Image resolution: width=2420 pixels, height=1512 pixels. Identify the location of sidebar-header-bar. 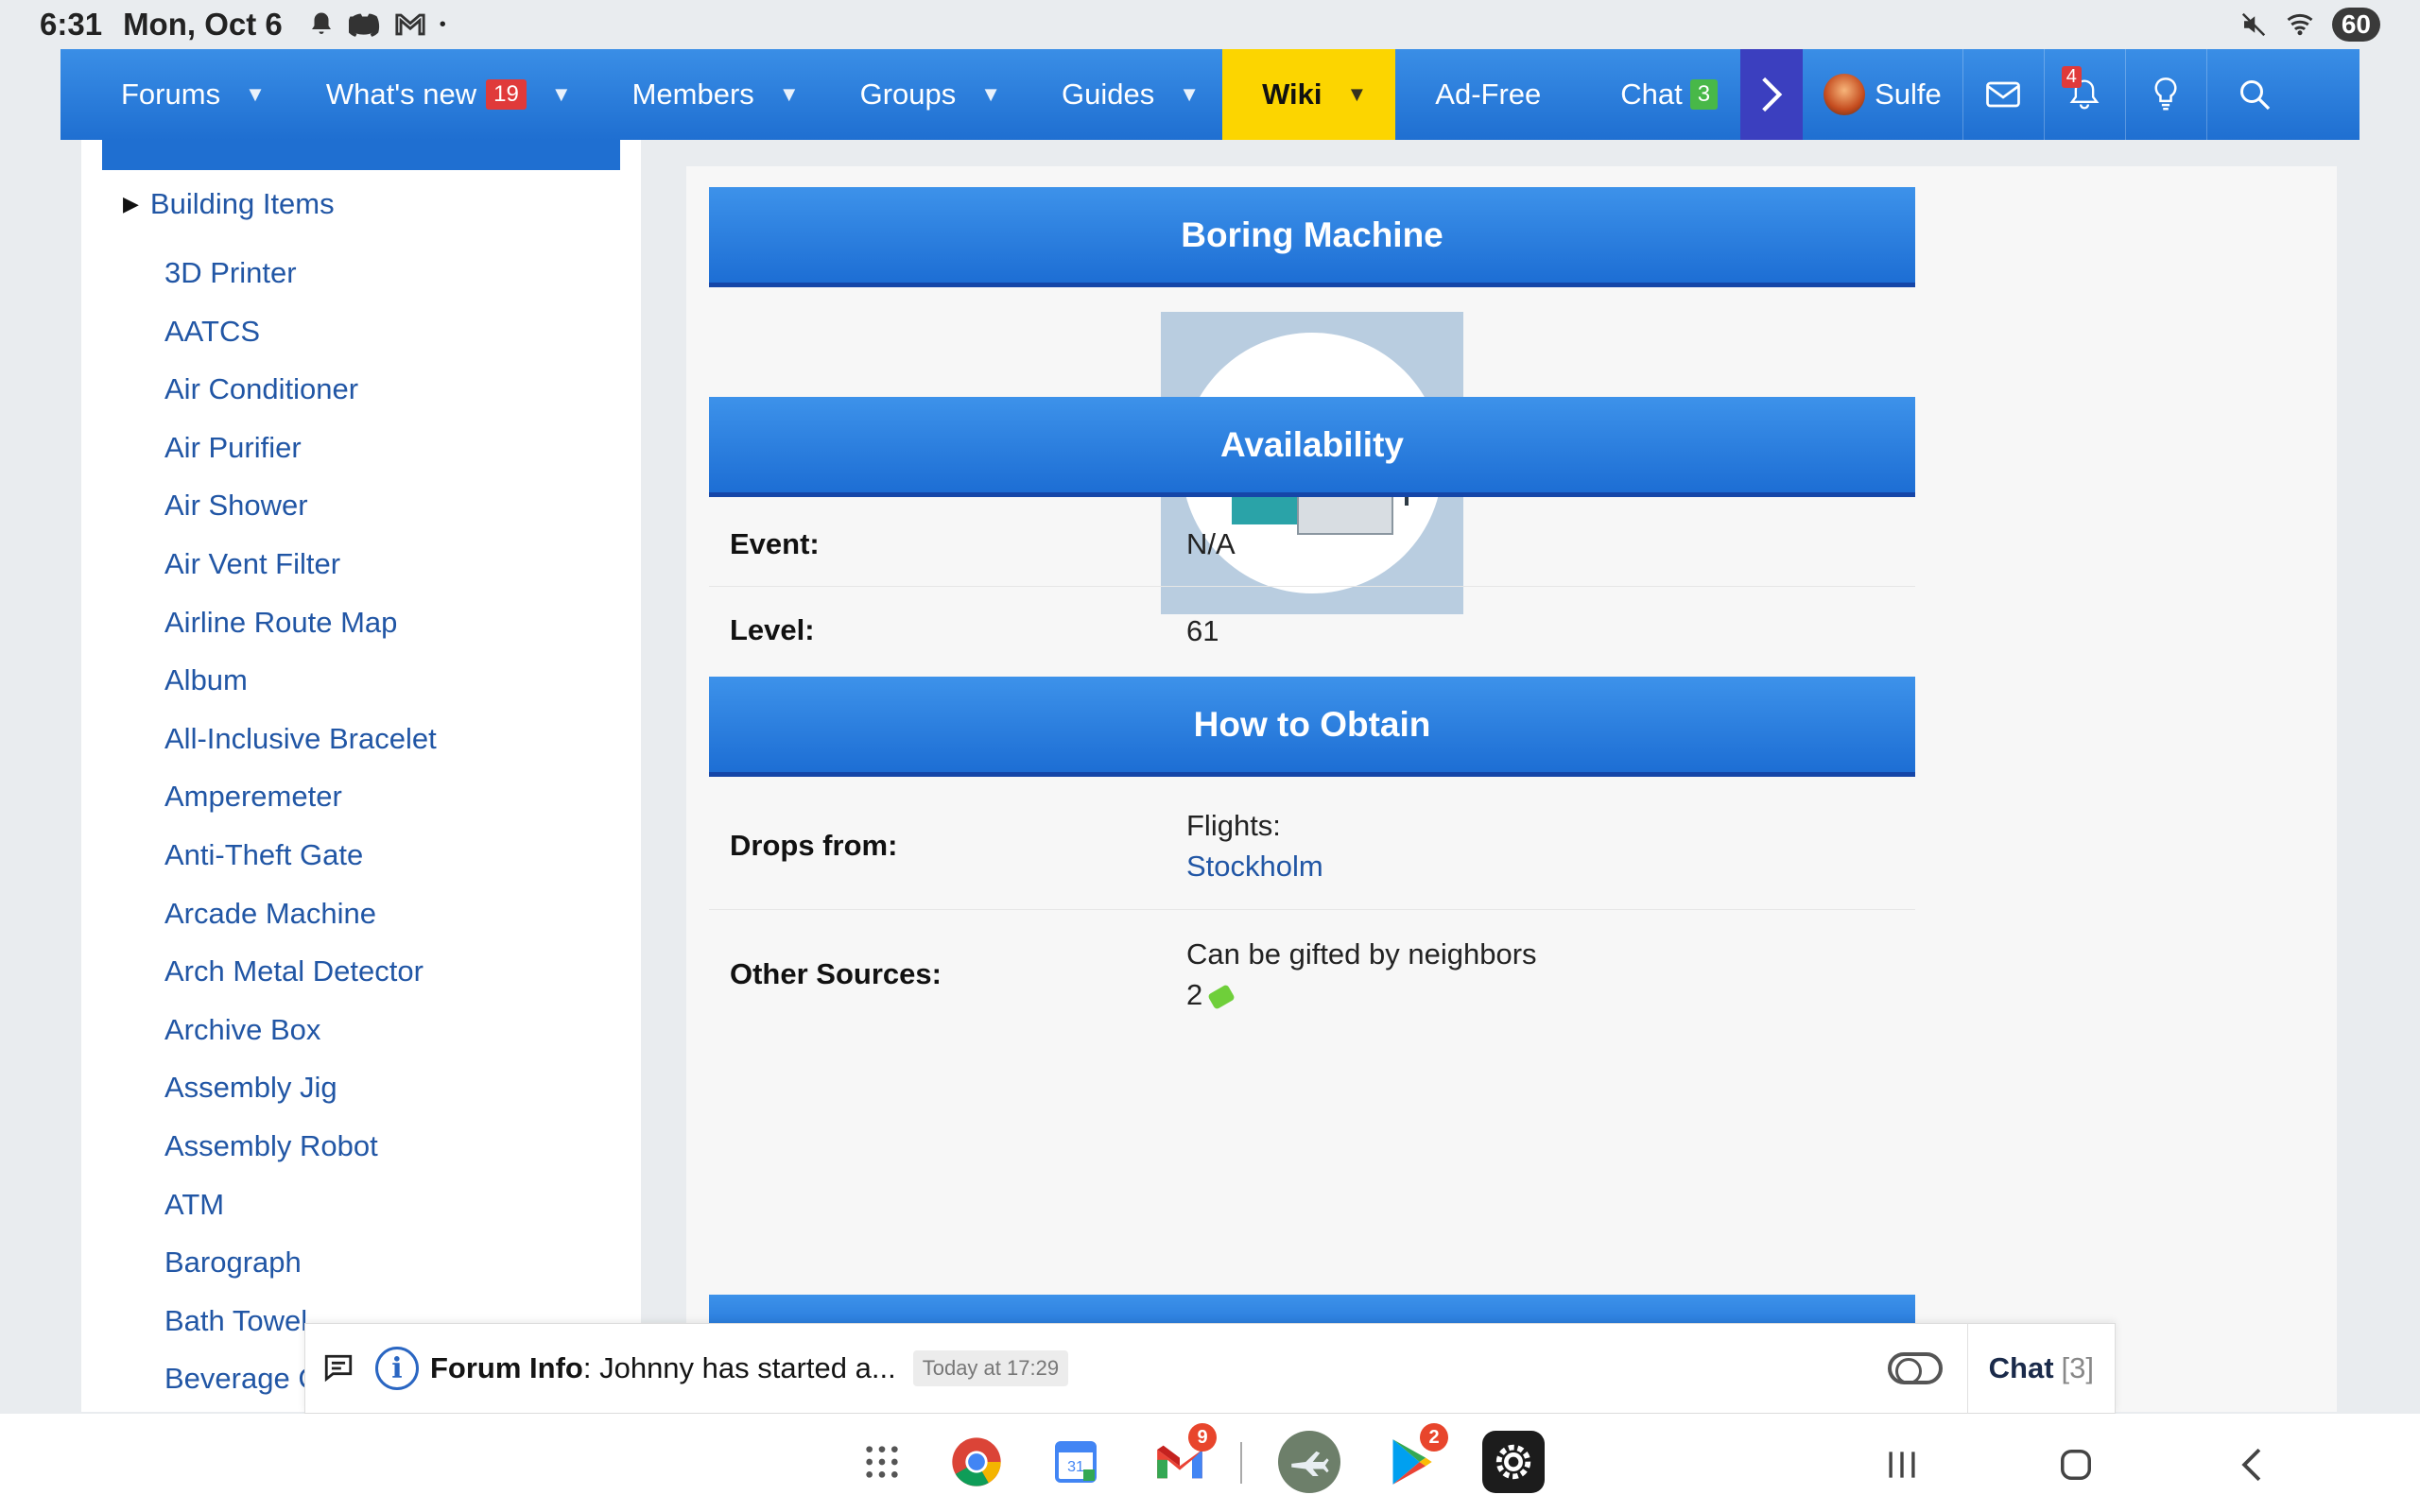
(361, 155).